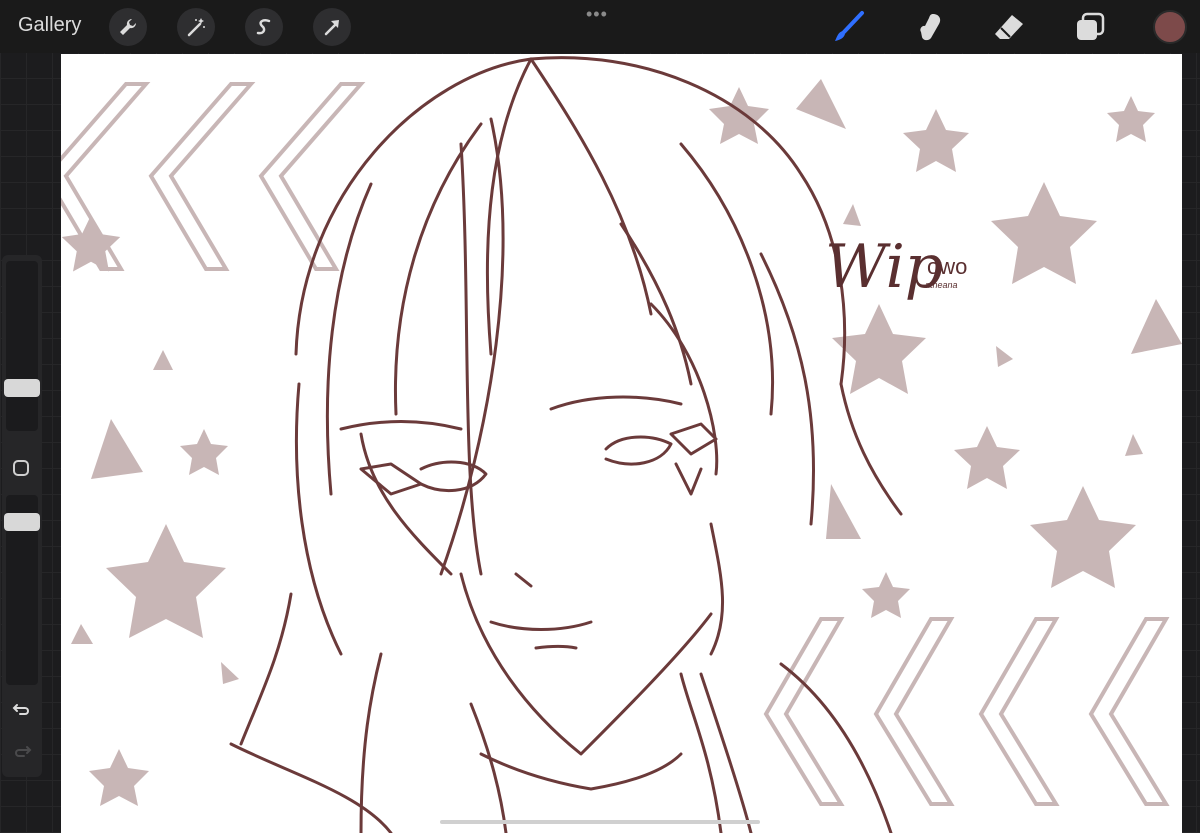  I want to click on modify-button, so click(21, 468).